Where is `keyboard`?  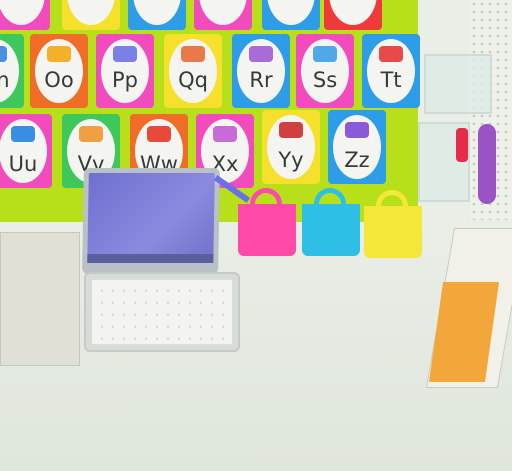 keyboard is located at coordinates (162, 312).